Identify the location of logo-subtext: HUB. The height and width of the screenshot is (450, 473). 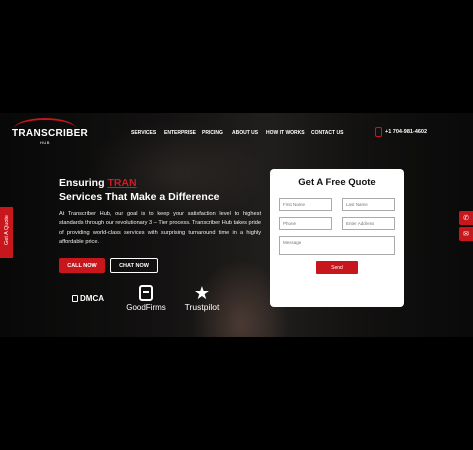
(45, 142).